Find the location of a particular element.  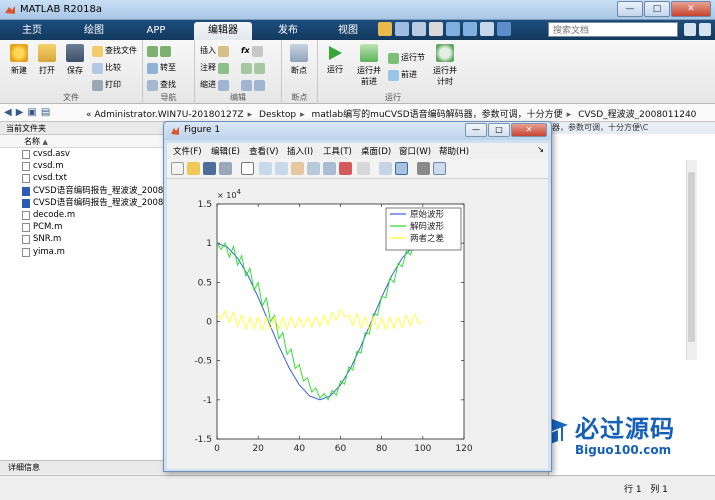

zoom-in-icon is located at coordinates (265, 168).